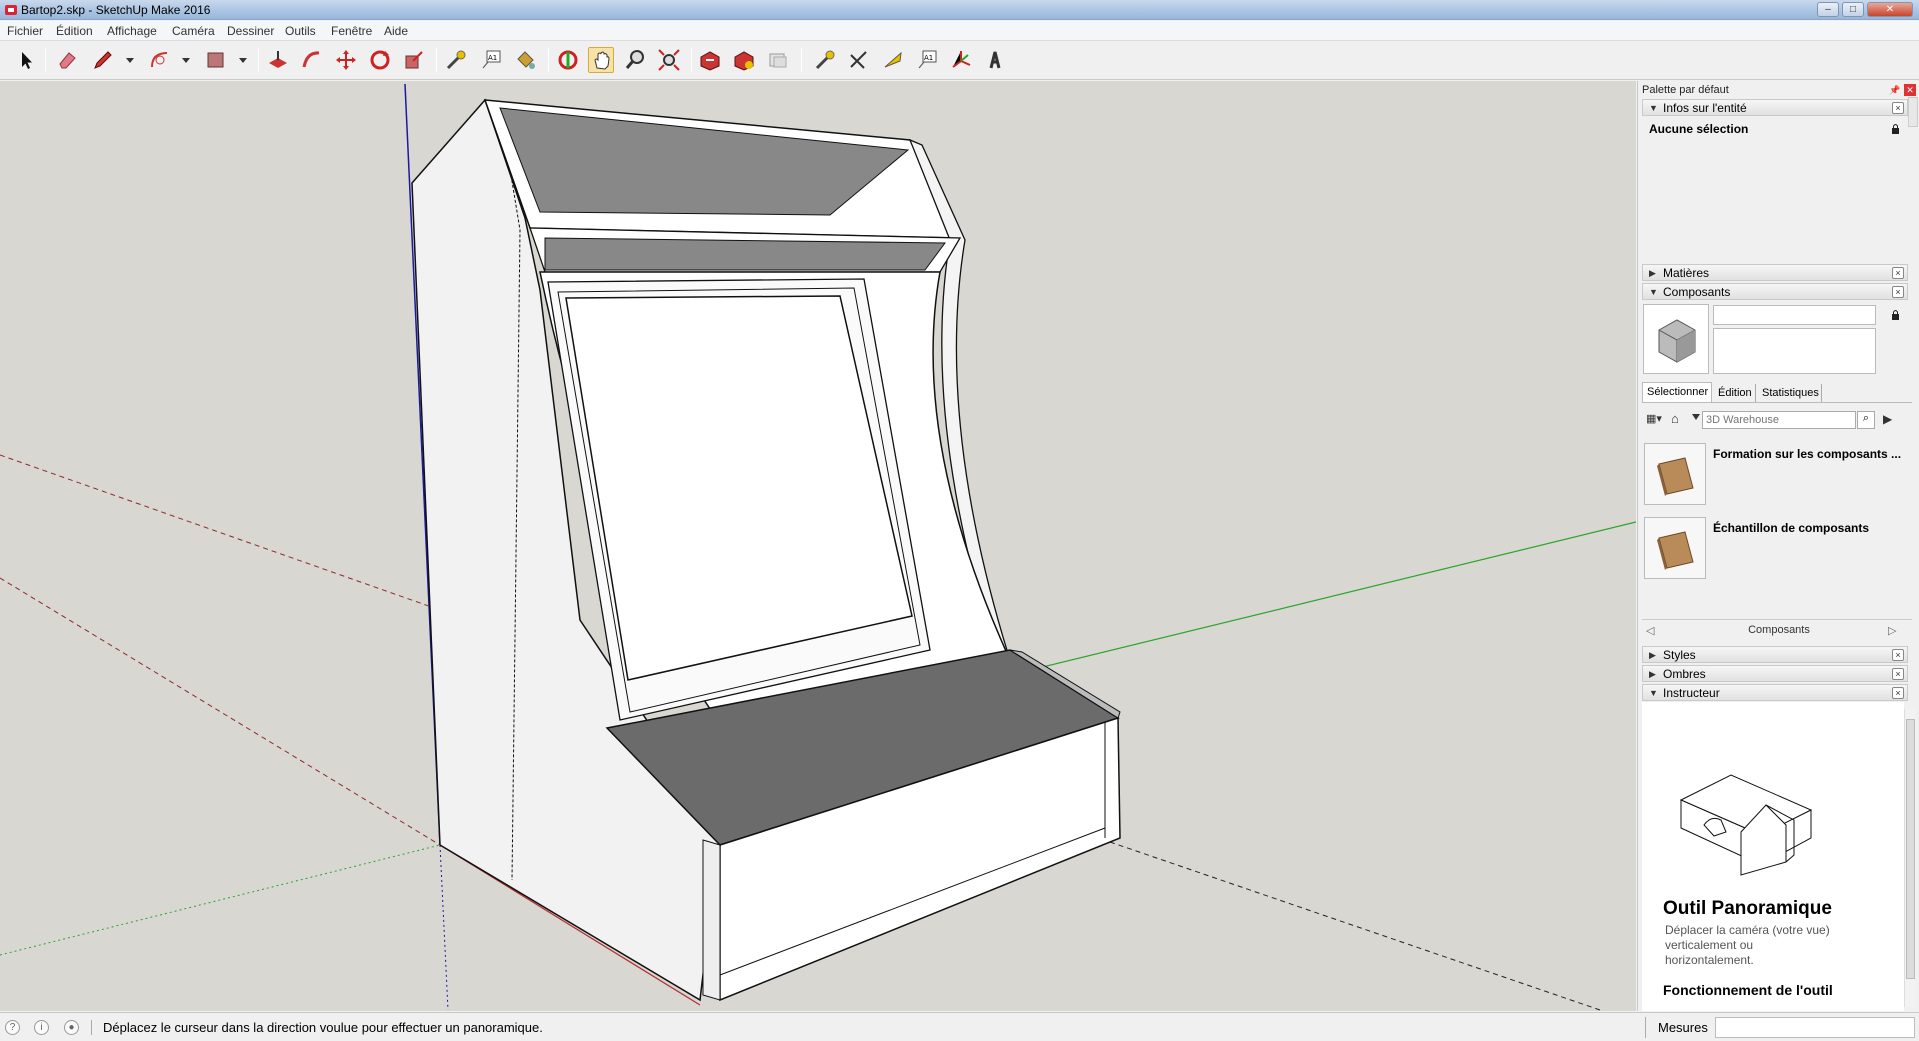  What do you see at coordinates (669, 60) in the screenshot?
I see `zoom-extents-tool-icon` at bounding box center [669, 60].